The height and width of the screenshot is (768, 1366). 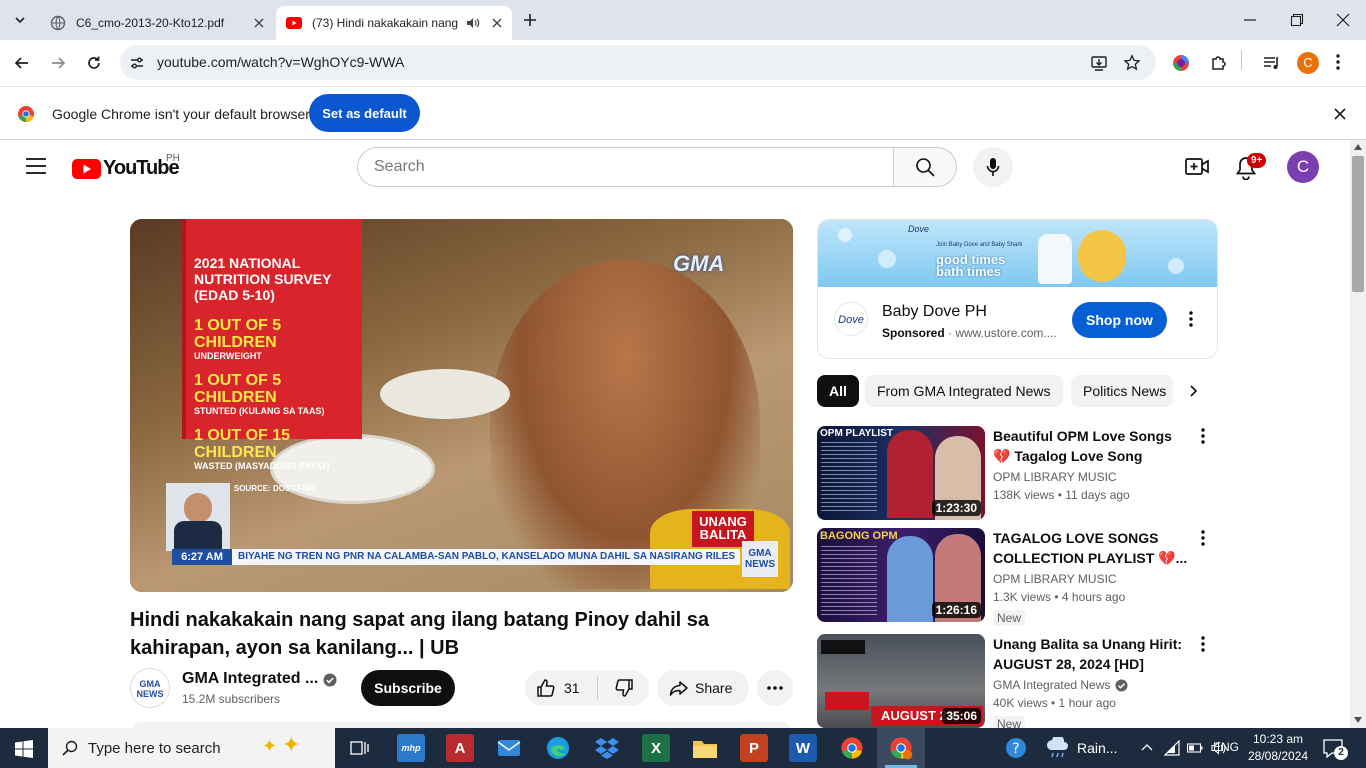 What do you see at coordinates (460, 748) in the screenshot?
I see `taskbar-app-access: A` at bounding box center [460, 748].